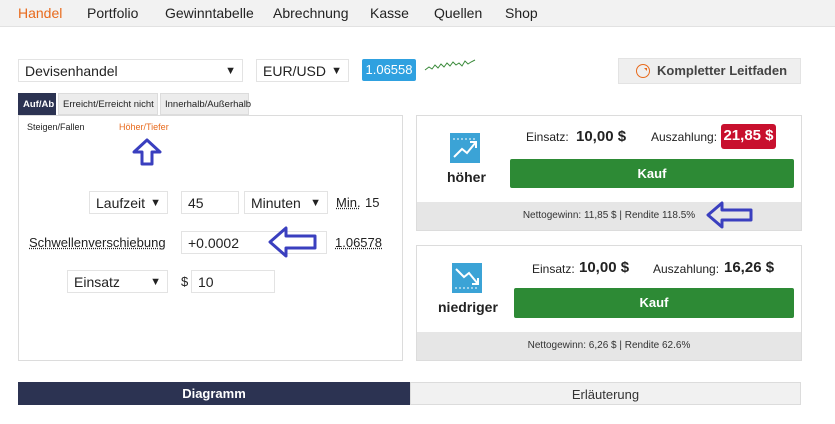  Describe the element at coordinates (654, 303) in the screenshot. I see `lower-buy-button: Kauf` at that location.